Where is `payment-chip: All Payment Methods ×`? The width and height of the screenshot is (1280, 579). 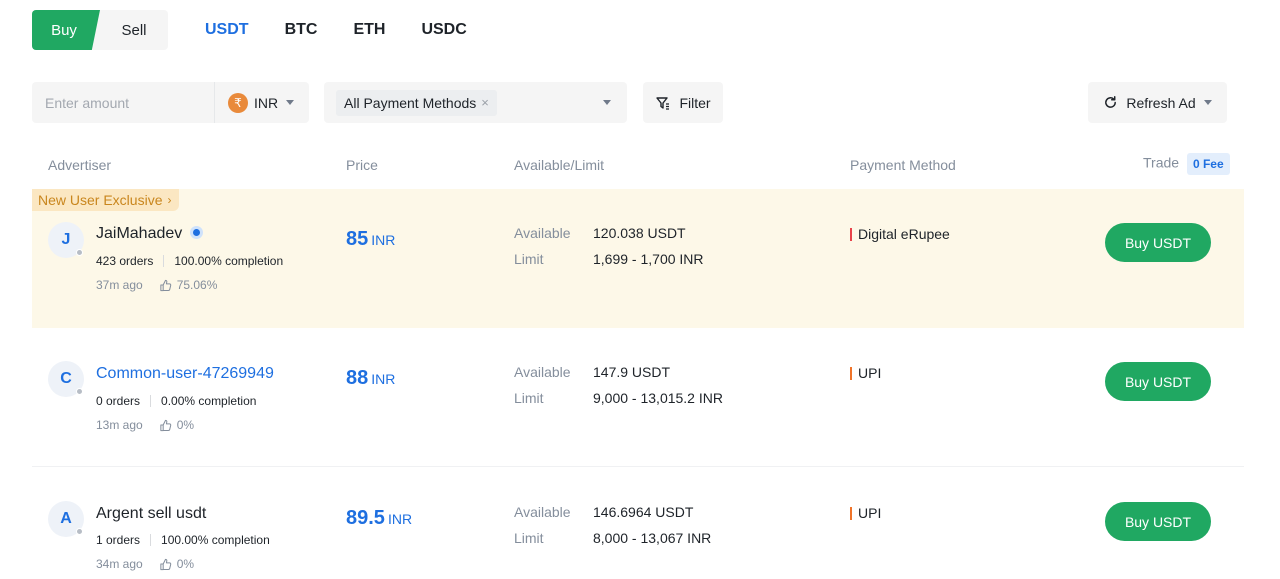
payment-chip: All Payment Methods × is located at coordinates (416, 102).